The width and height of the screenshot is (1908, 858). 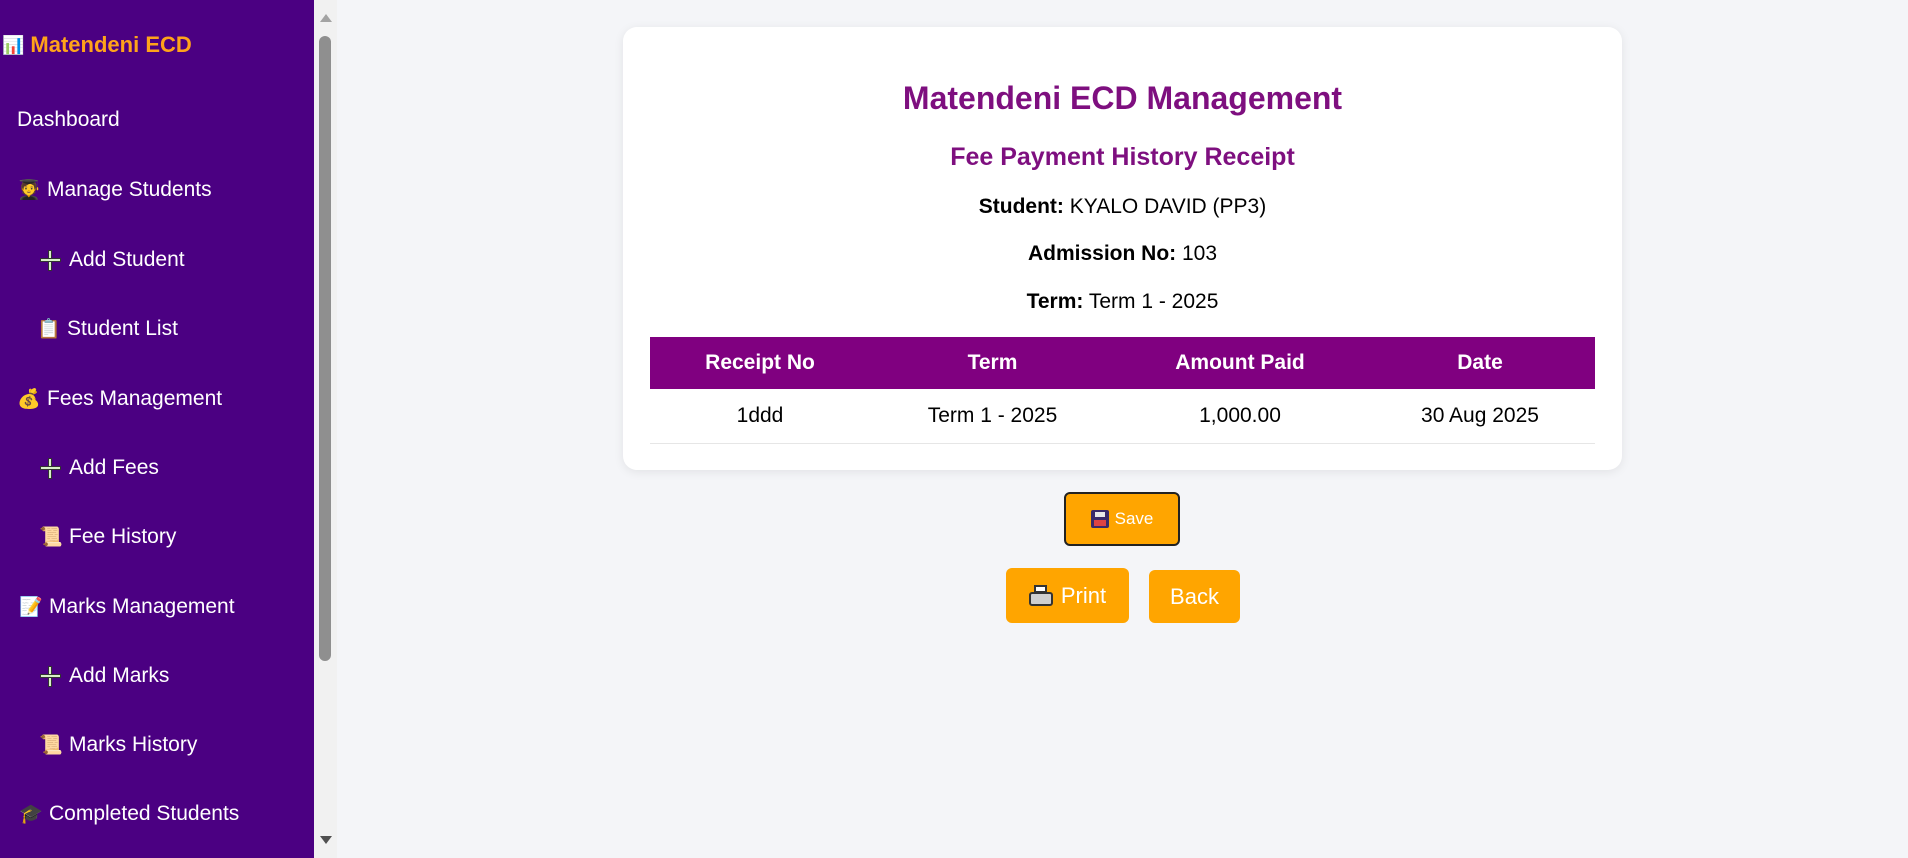 I want to click on term-value: Term 1 - 2025, so click(x=1153, y=301).